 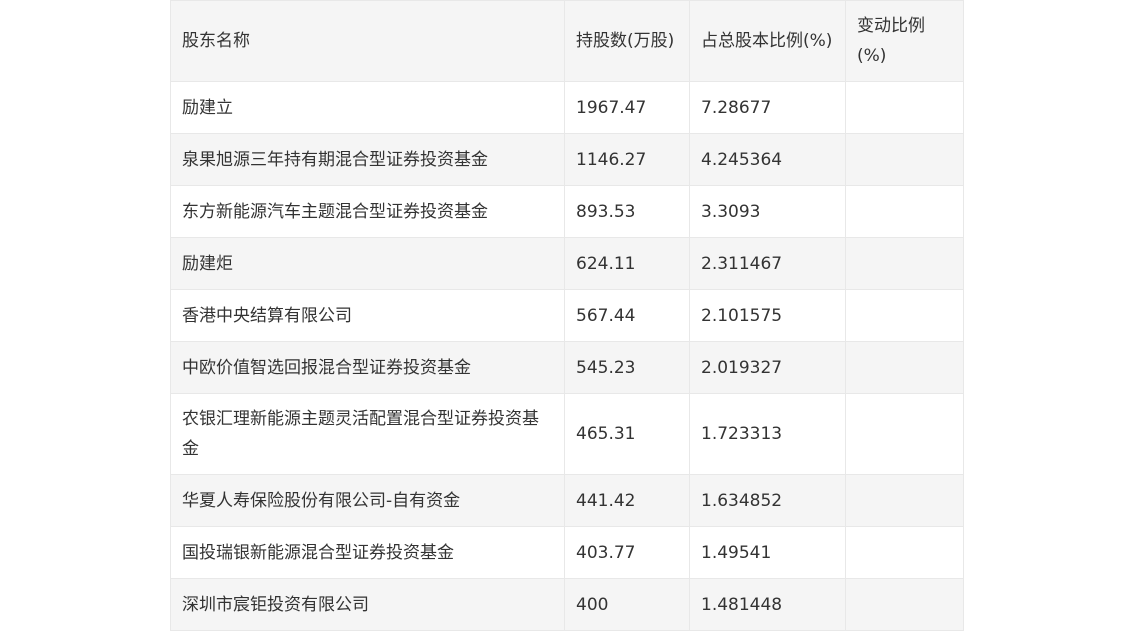 I want to click on cell-share-ratio: 7.28677, so click(x=767, y=107).